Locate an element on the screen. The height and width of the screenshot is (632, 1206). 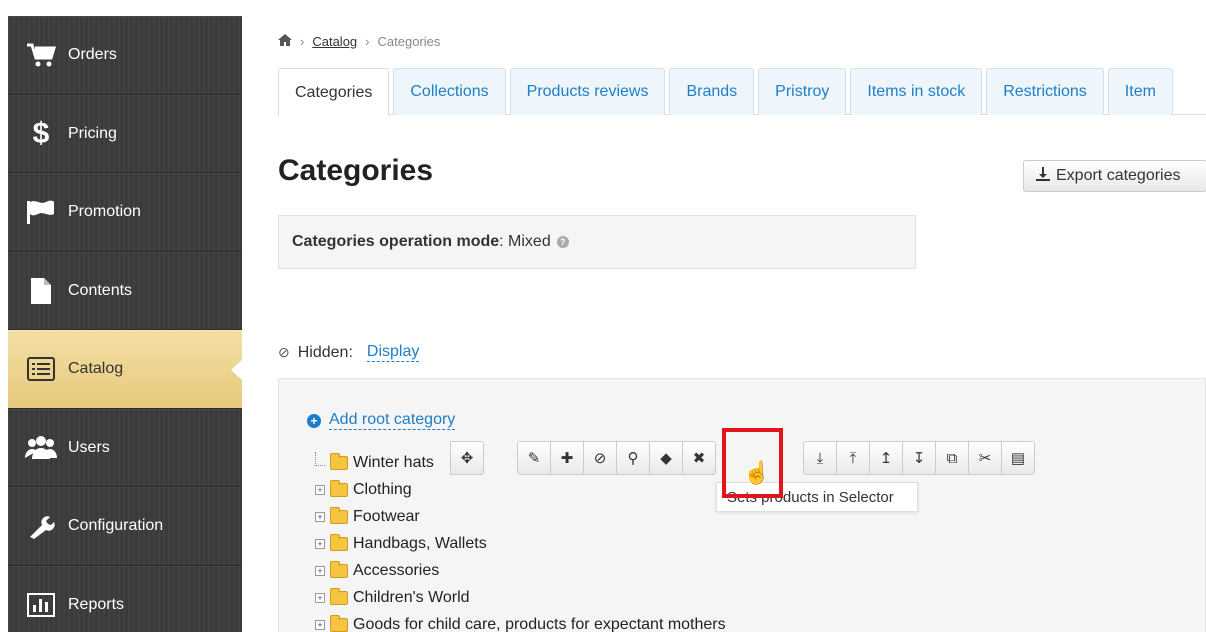
add-child-button: ✚ is located at coordinates (567, 458).